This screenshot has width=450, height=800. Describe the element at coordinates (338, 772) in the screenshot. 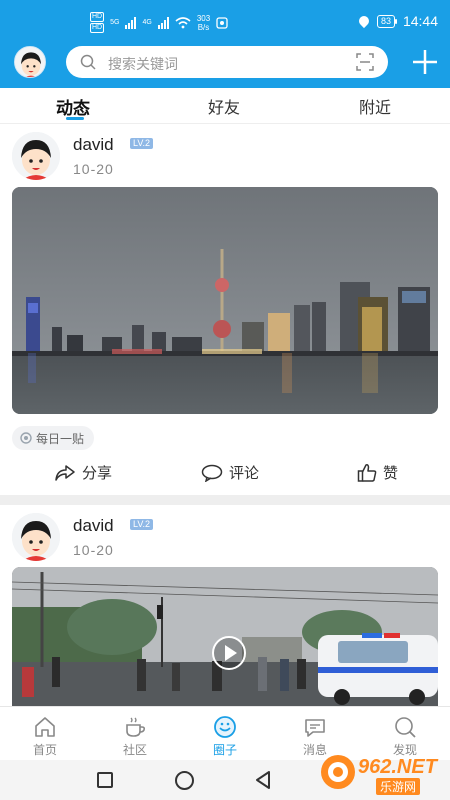

I see `watermark-icon` at that location.